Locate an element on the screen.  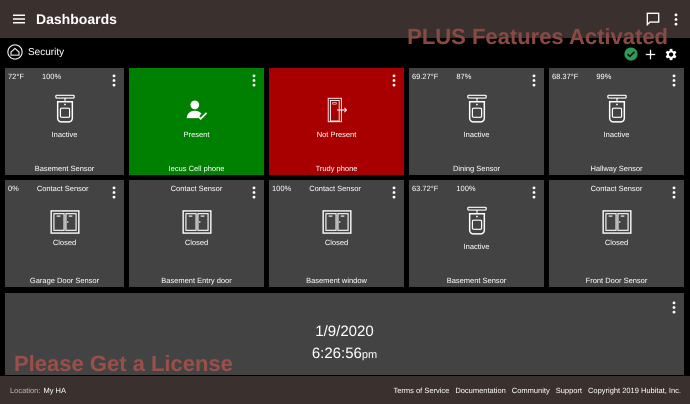
add-icon is located at coordinates (650, 54).